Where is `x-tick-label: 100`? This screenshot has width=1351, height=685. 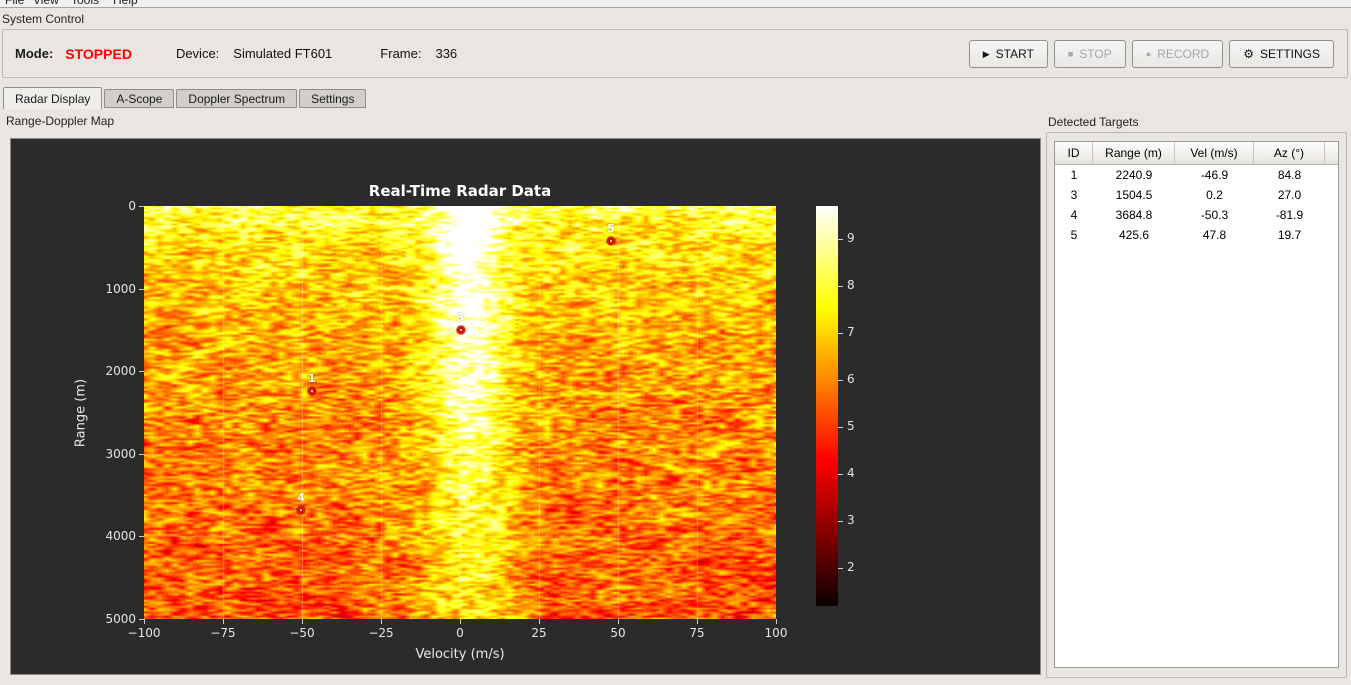 x-tick-label: 100 is located at coordinates (776, 633).